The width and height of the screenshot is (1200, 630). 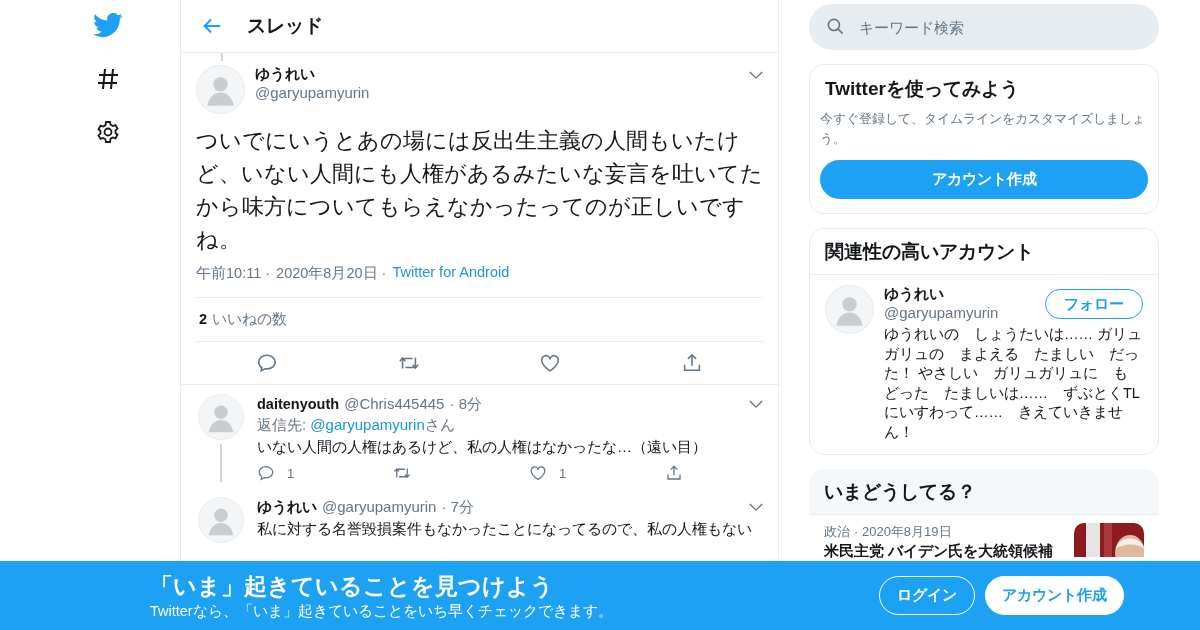 What do you see at coordinates (922, 89) in the screenshot?
I see `card-title: Twitterを使ってみよう` at bounding box center [922, 89].